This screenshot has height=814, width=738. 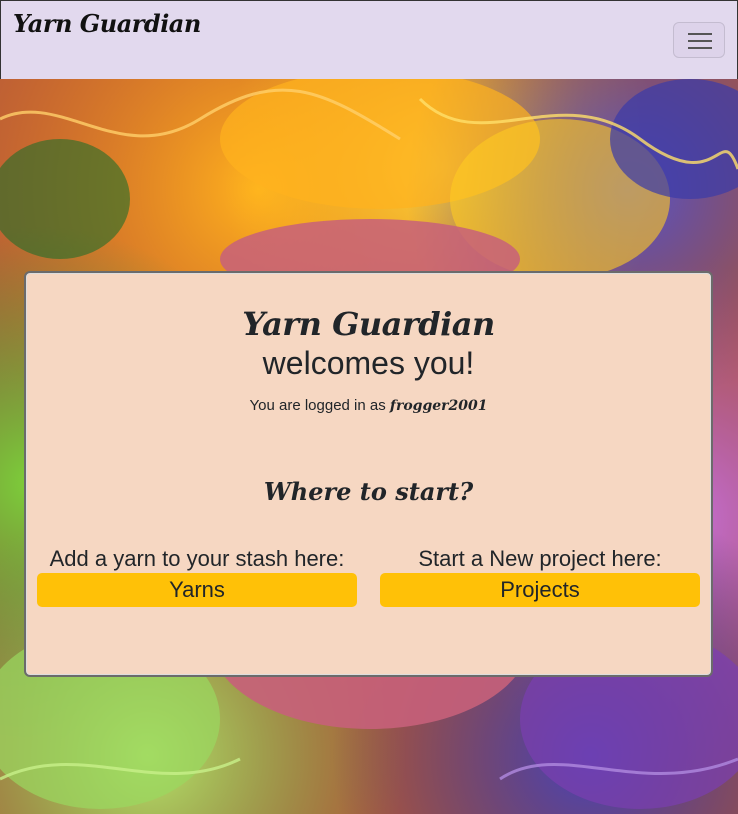 What do you see at coordinates (368, 491) in the screenshot?
I see `where-to-start-heading: Where to start?` at bounding box center [368, 491].